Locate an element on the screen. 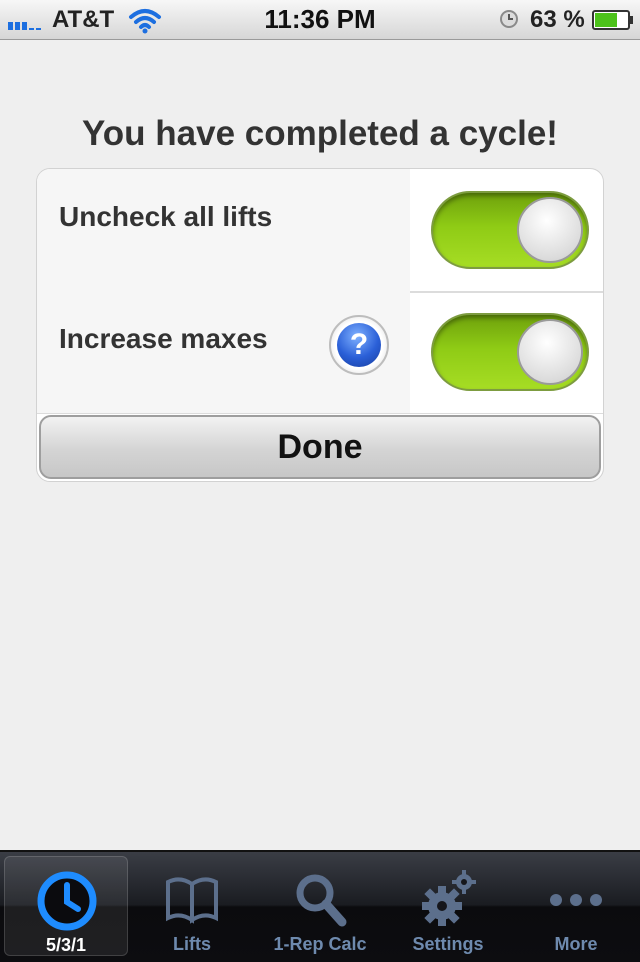 The height and width of the screenshot is (962, 640). question-mark-icon: ? is located at coordinates (359, 345).